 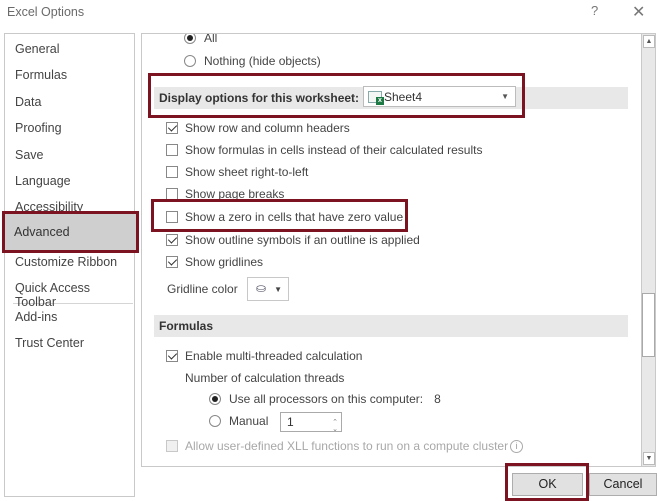 I want to click on option-label: Show sheet right-to-left, so click(x=247, y=172).